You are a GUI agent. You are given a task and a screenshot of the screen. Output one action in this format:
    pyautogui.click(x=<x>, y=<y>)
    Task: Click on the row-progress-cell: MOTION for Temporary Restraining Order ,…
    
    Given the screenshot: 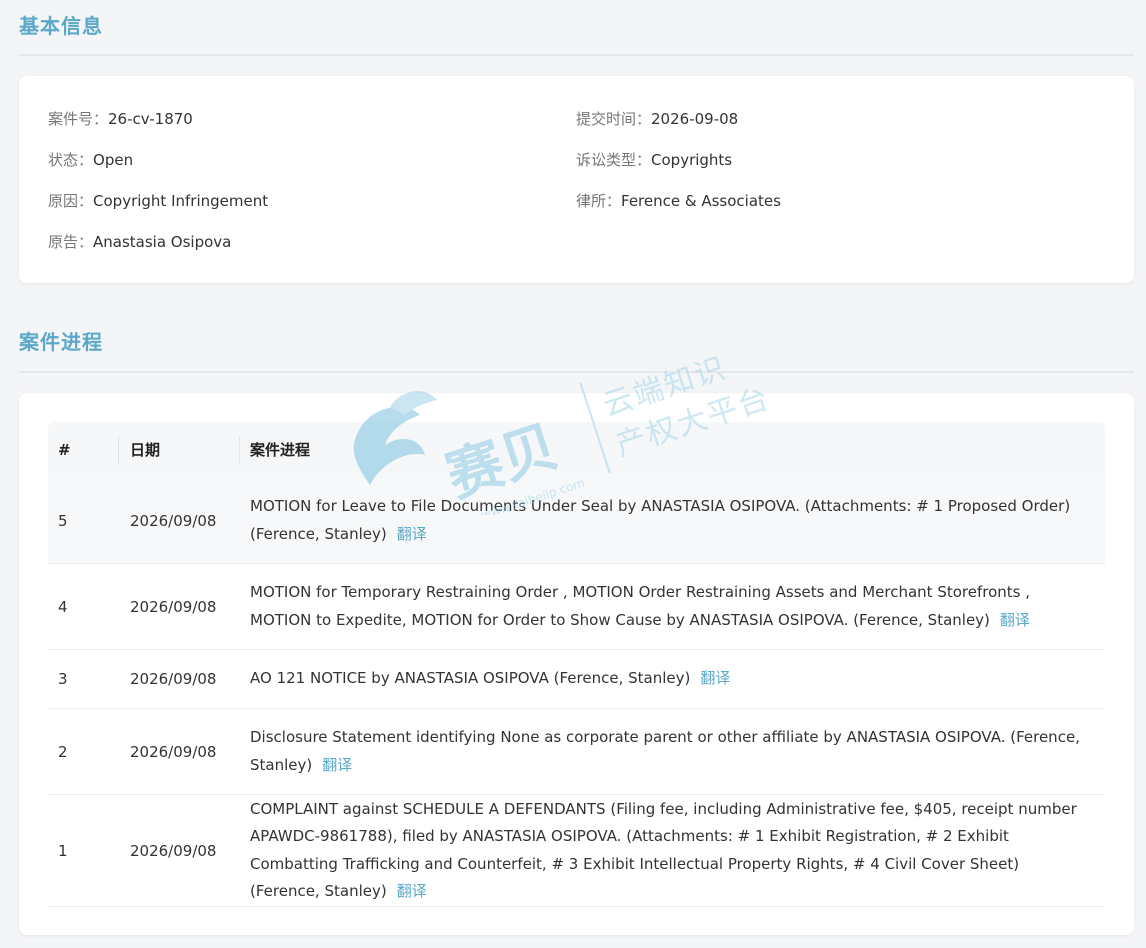 What is the action you would take?
    pyautogui.click(x=677, y=606)
    